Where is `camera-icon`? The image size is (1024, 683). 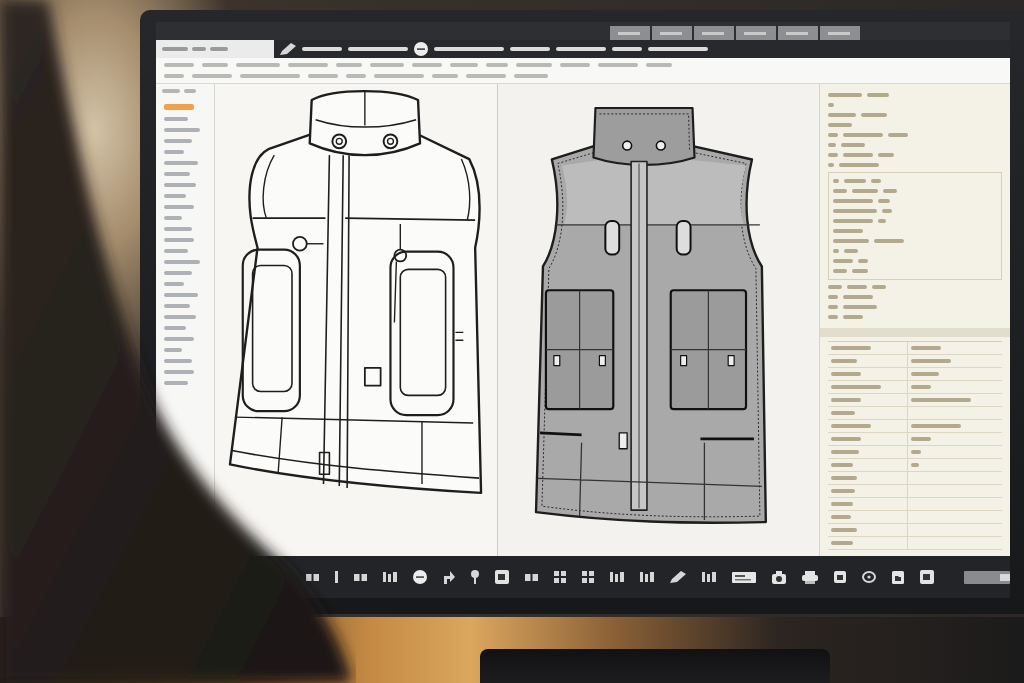
camera-icon is located at coordinates (779, 577).